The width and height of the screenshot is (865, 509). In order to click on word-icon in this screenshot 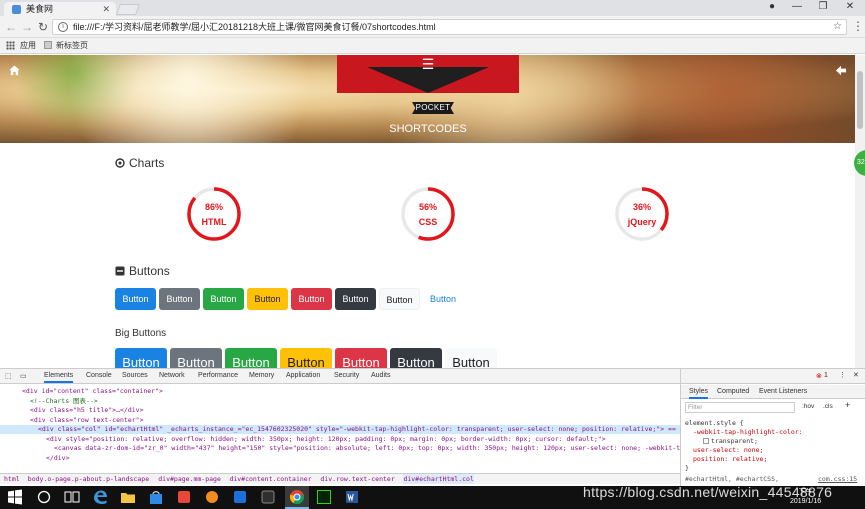, I will do `click(352, 497)`.